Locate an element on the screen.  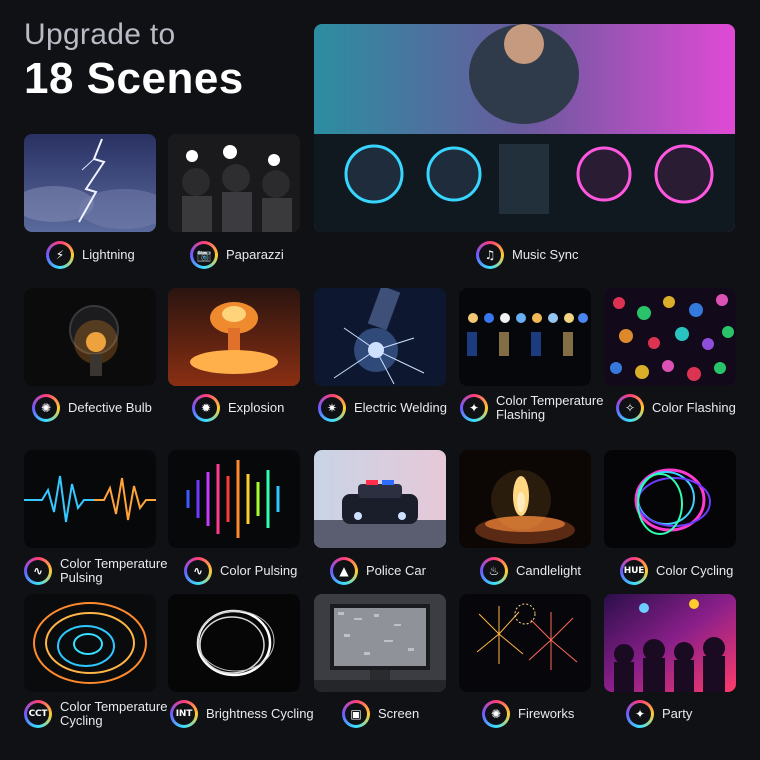
scene-label: Paparazzi is located at coordinates (255, 254).